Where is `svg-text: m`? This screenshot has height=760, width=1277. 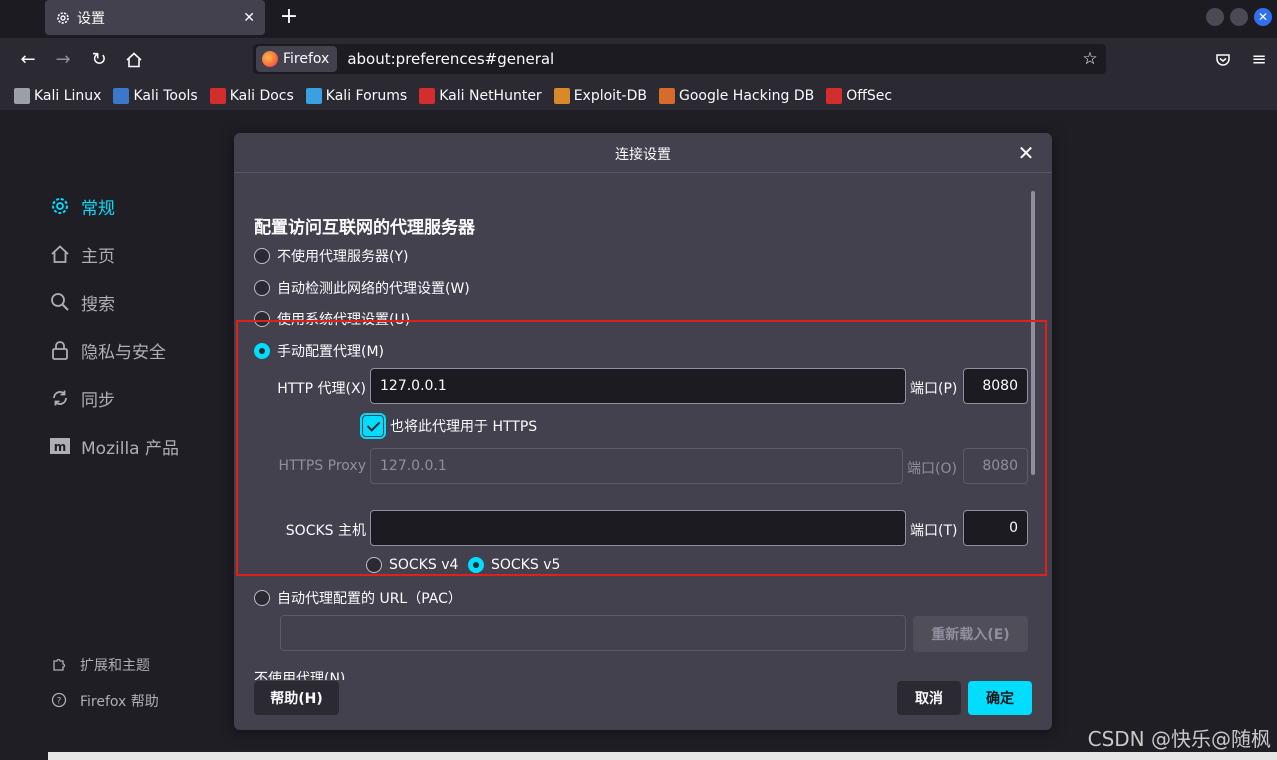
svg-text: m is located at coordinates (60, 447).